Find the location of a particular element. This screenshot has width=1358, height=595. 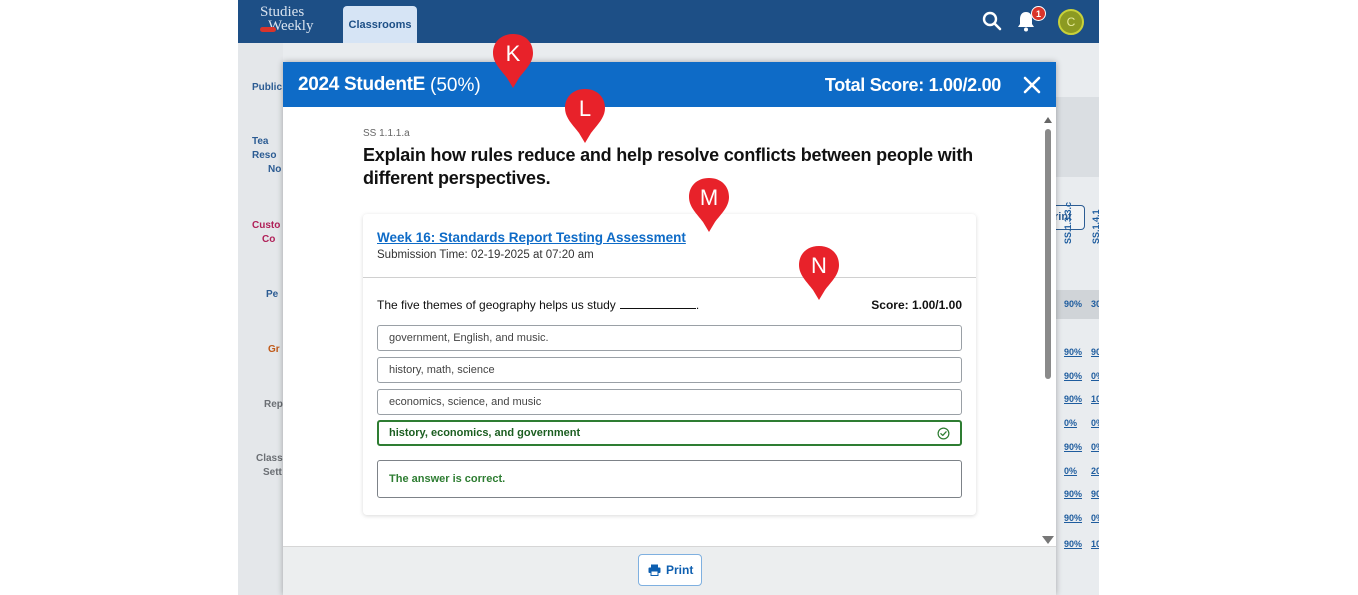

answer-choice: government, English, and music. is located at coordinates (669, 338).